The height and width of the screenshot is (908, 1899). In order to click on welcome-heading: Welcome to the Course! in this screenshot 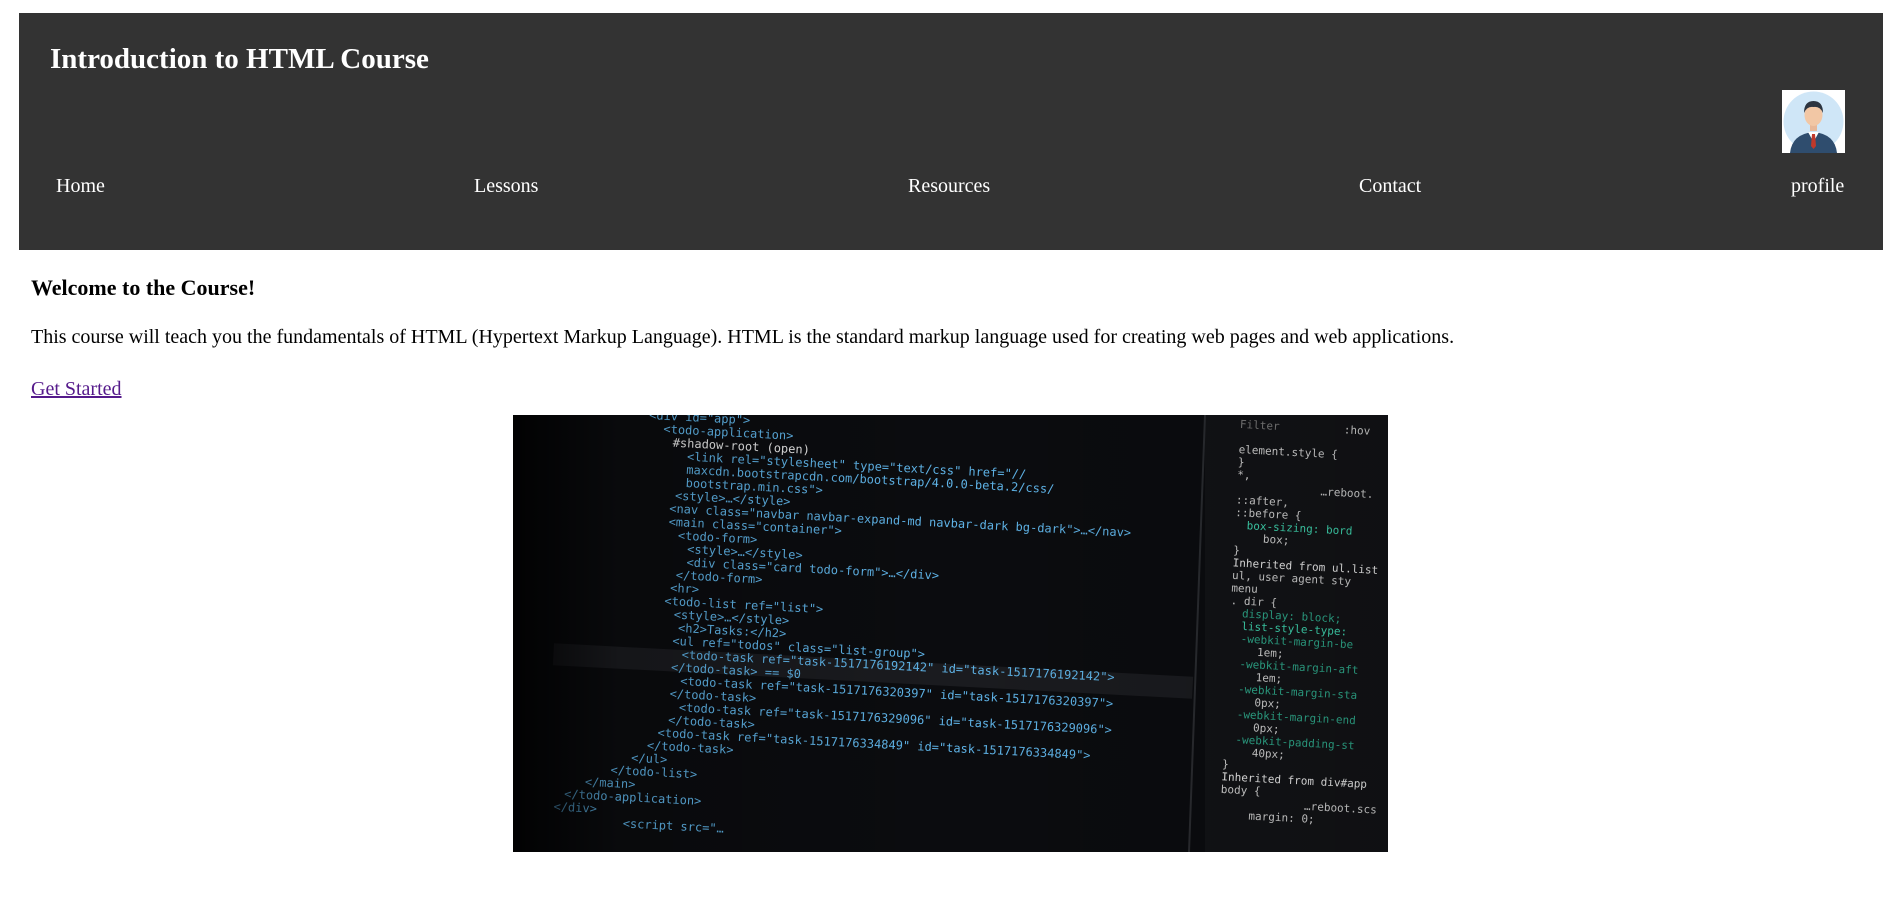, I will do `click(143, 287)`.